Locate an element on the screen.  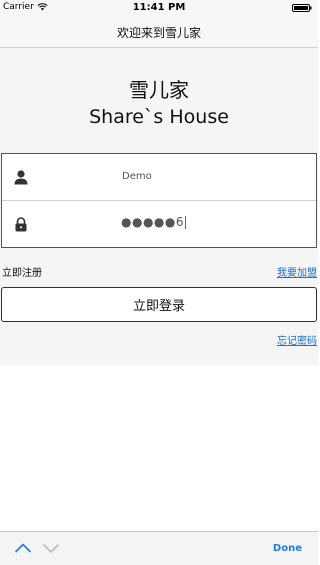
password-row: ●●●●●6 is located at coordinates (159, 224).